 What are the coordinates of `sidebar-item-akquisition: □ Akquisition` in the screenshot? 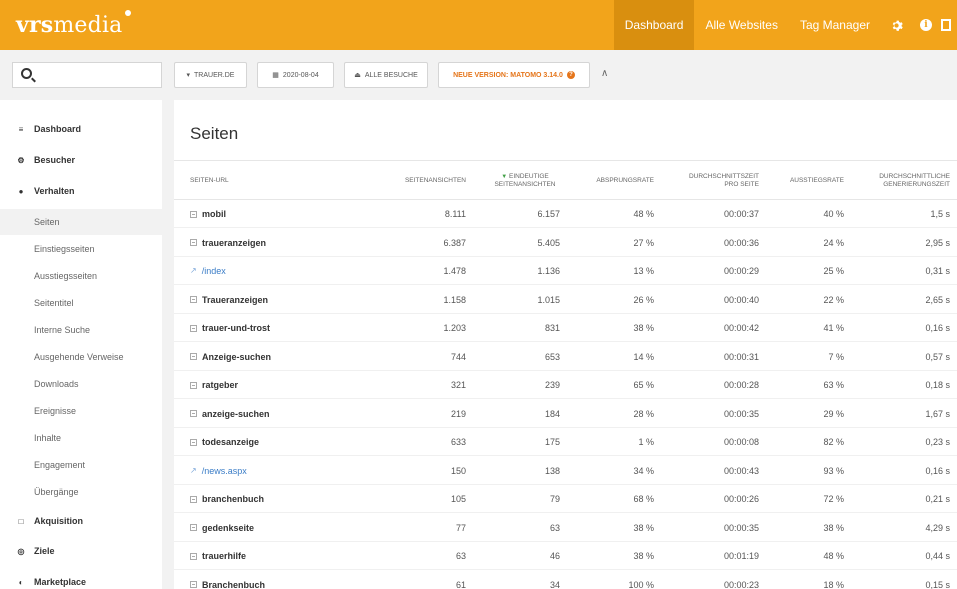 It's located at (81, 521).